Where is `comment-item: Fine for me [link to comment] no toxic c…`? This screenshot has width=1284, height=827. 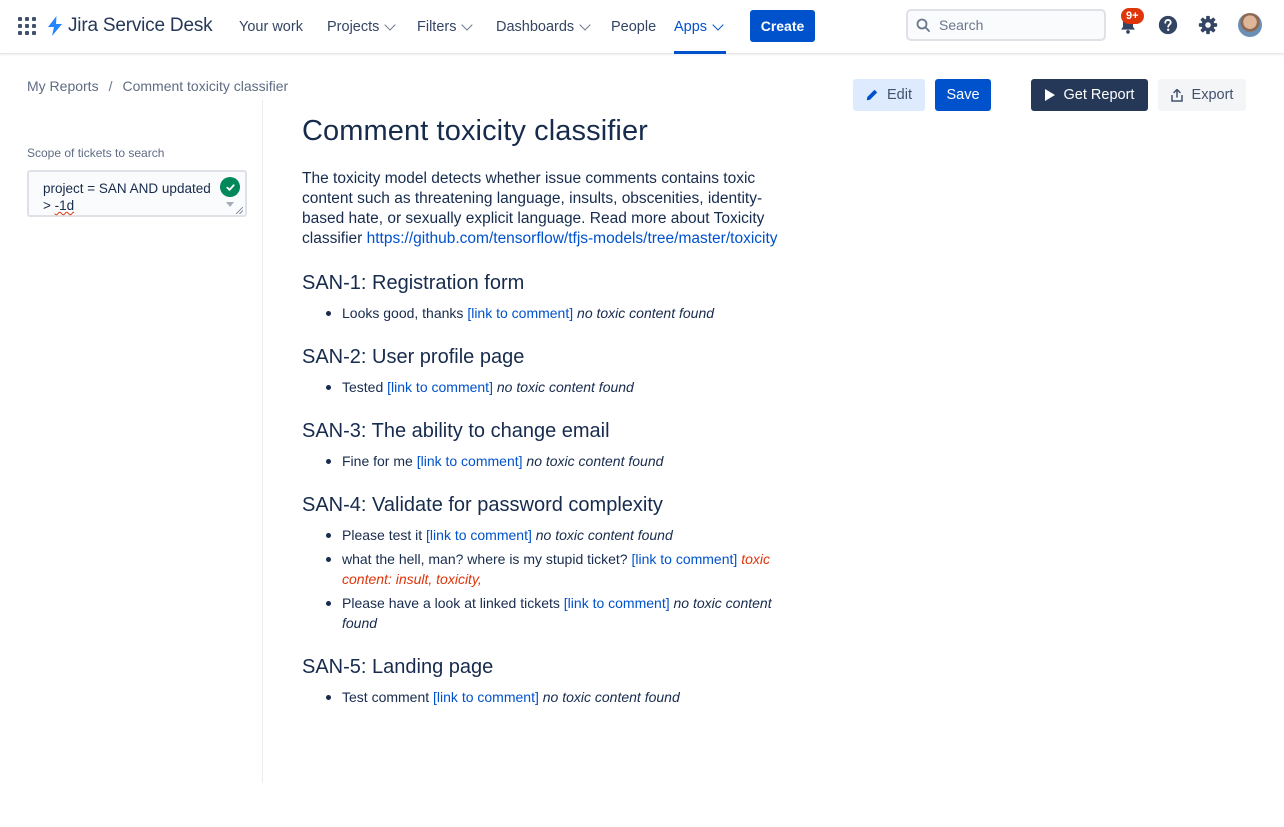
comment-item: Fine for me [link to comment] no toxic c… is located at coordinates (559, 461).